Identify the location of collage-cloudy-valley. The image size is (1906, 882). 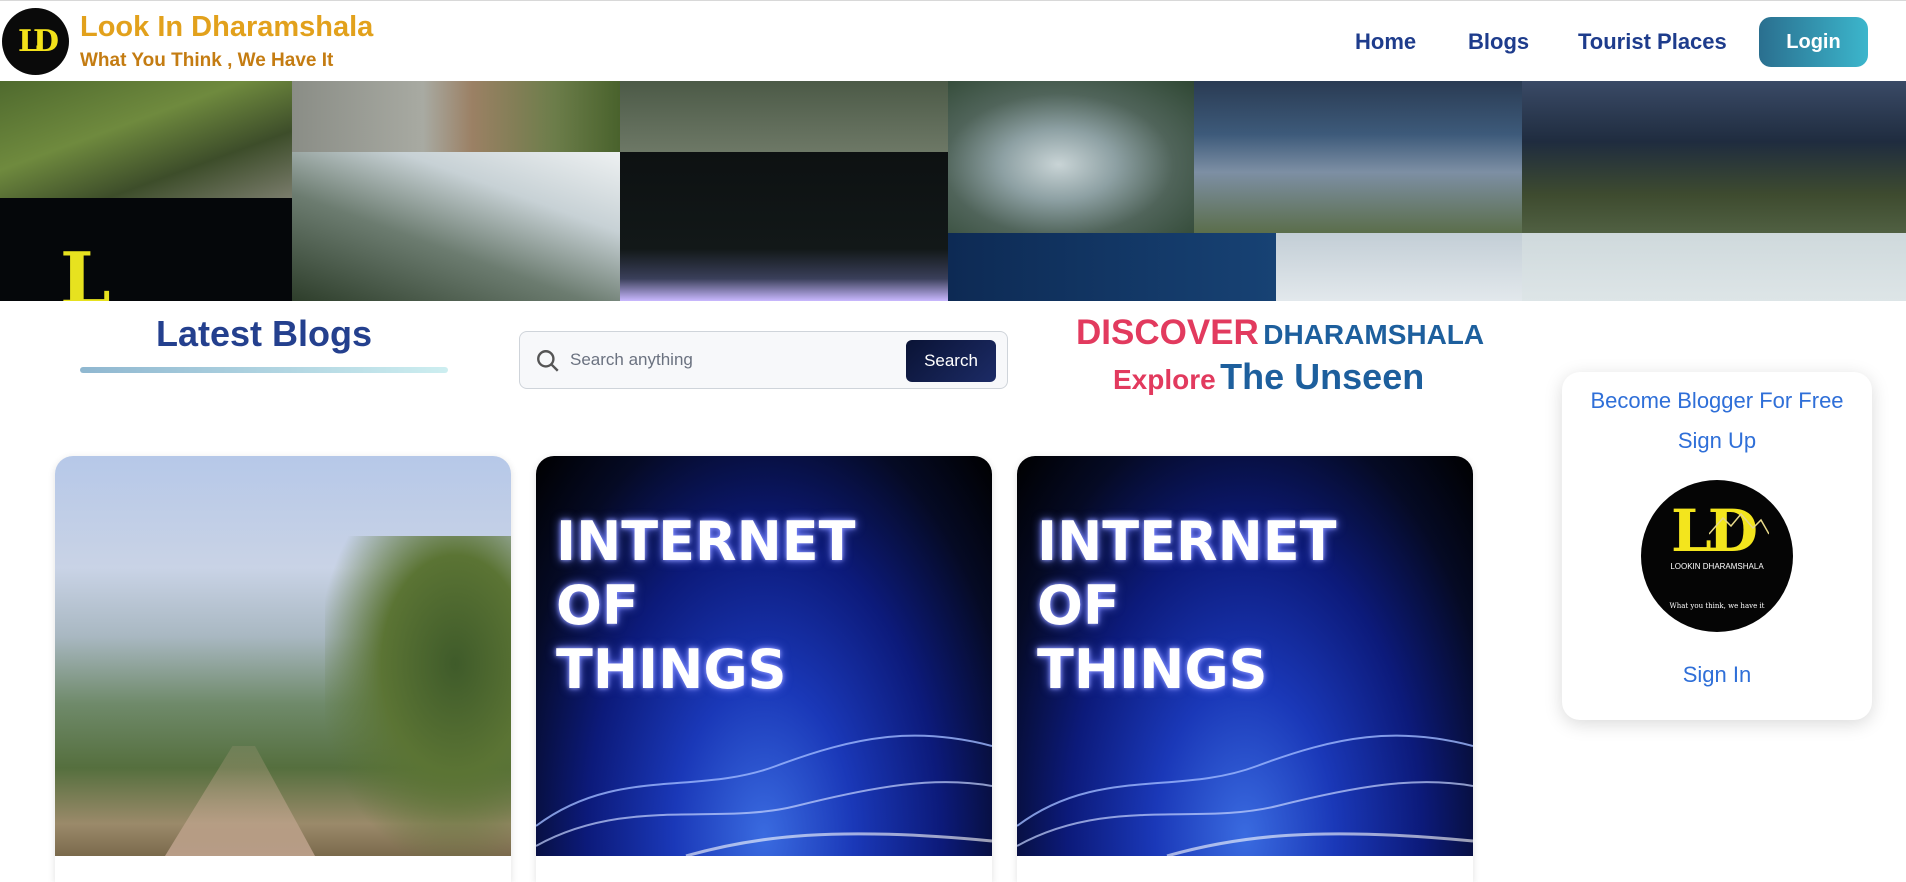
(456, 226).